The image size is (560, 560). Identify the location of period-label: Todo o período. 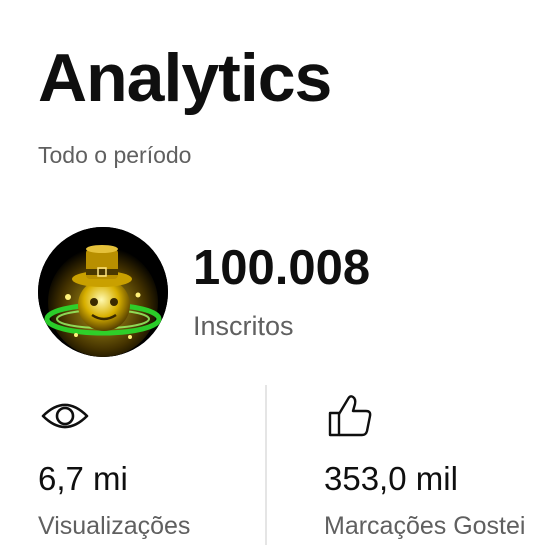
(114, 155).